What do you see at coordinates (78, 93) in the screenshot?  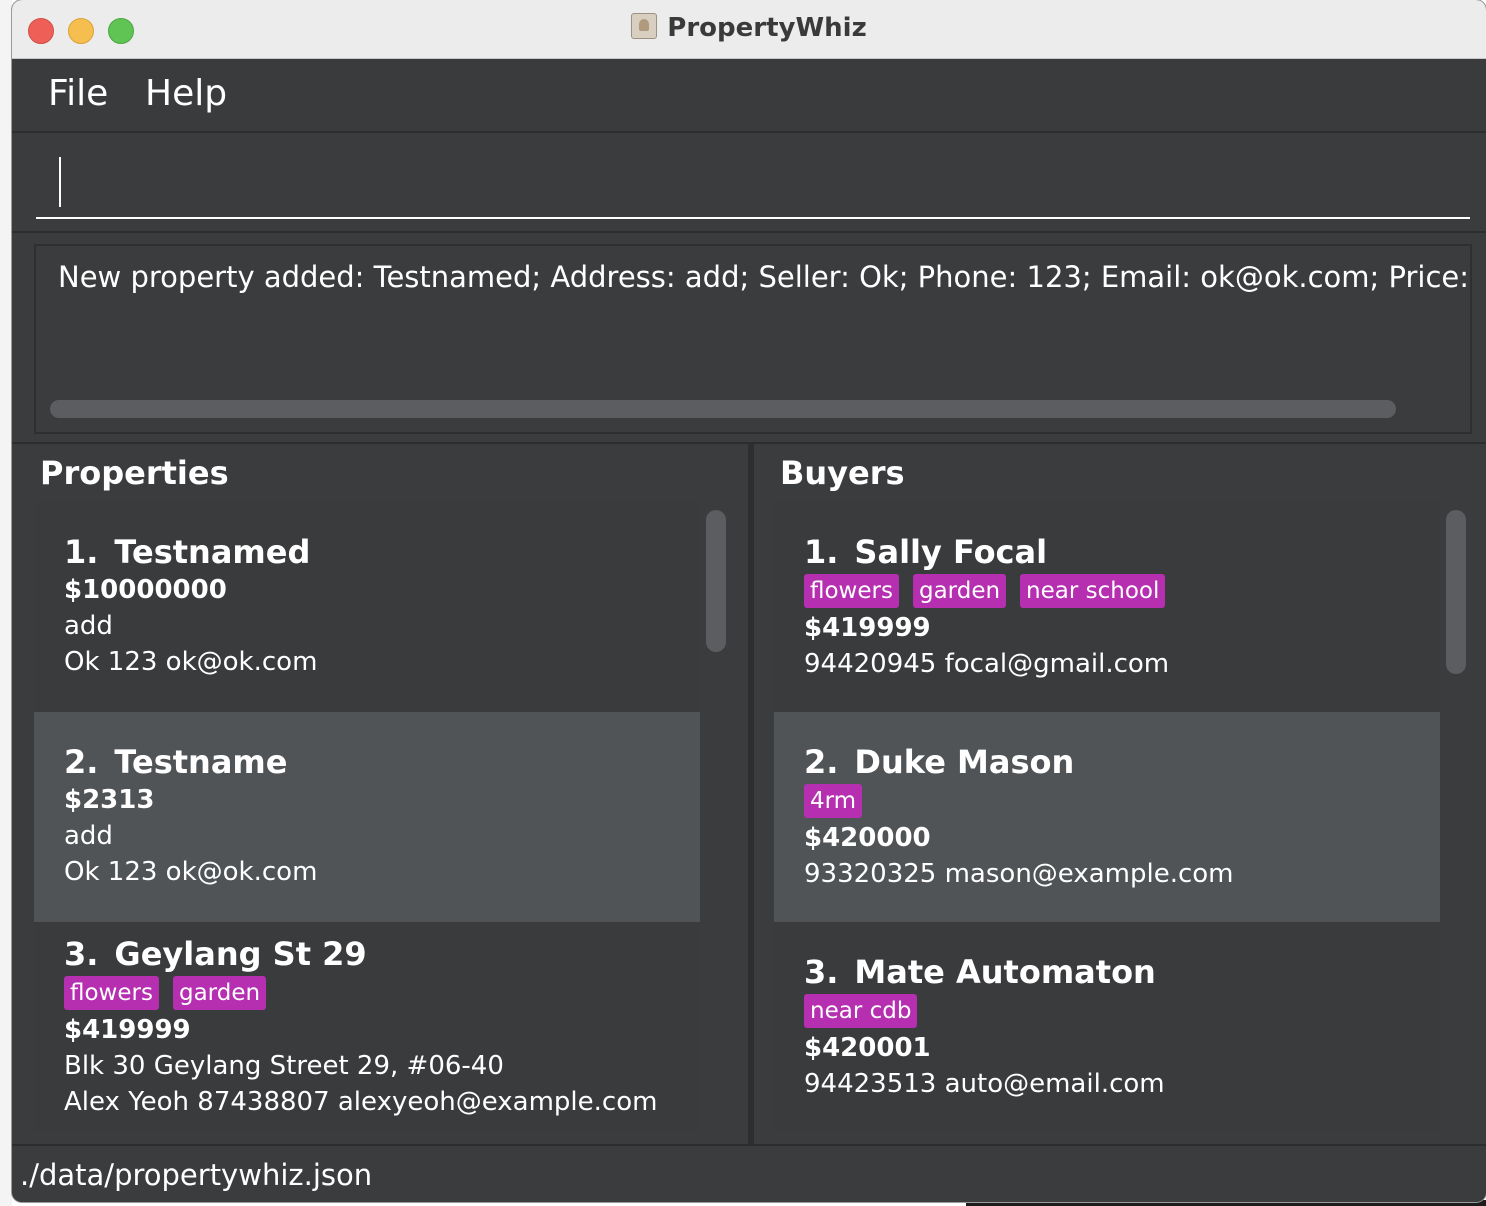 I see `menu-file: File` at bounding box center [78, 93].